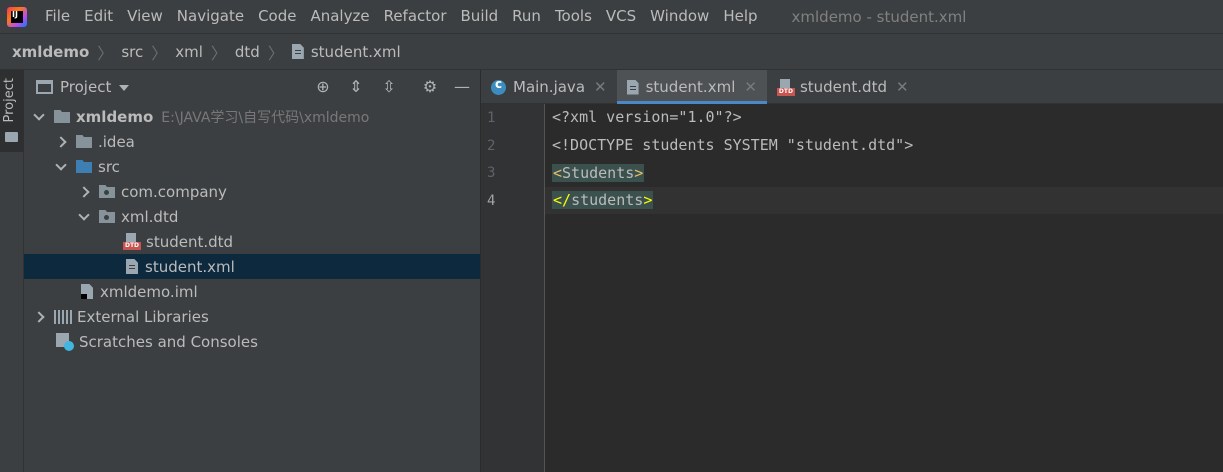 The height and width of the screenshot is (472, 1223). What do you see at coordinates (109, 166) in the screenshot?
I see `tree-item-label: src` at bounding box center [109, 166].